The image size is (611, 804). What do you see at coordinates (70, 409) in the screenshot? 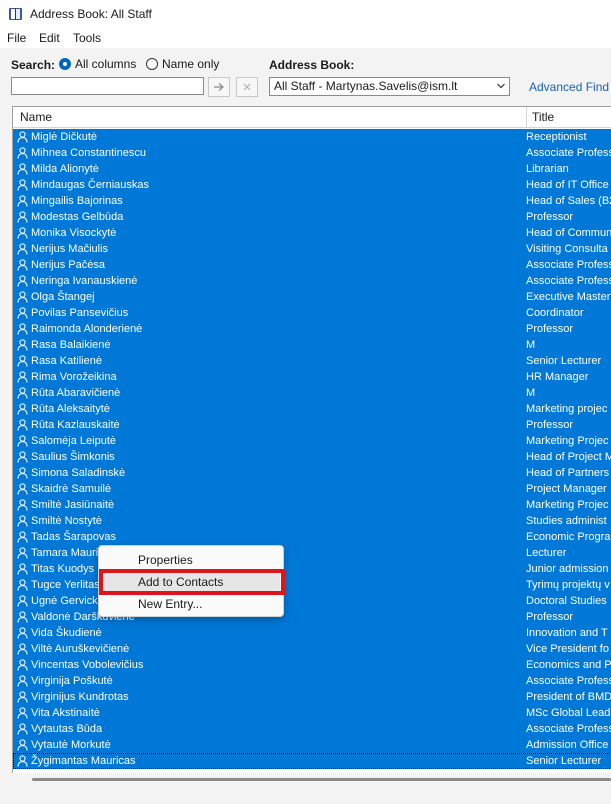
I see `contact-name: Rūta Aleksaitytė` at bounding box center [70, 409].